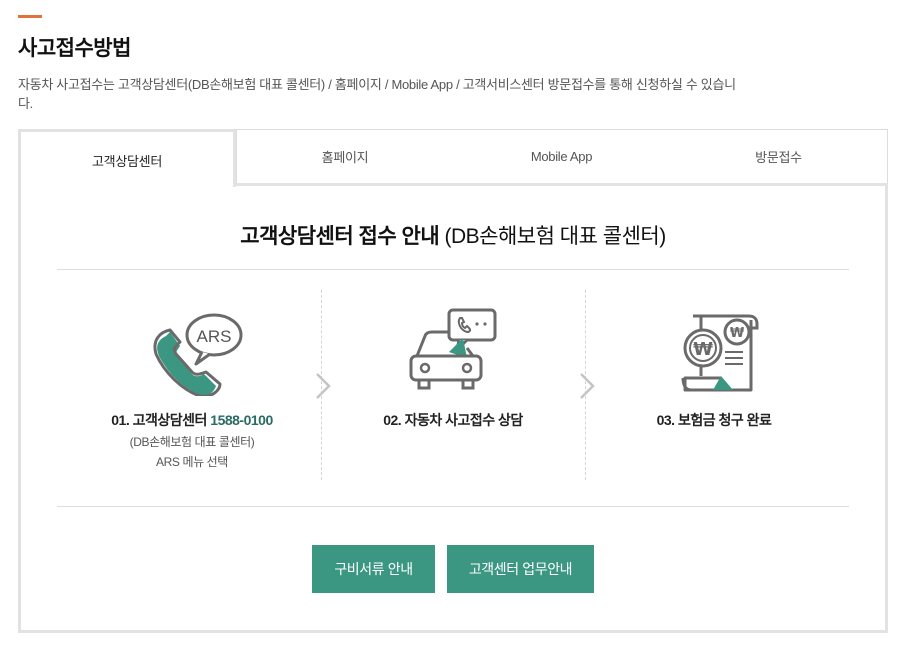  I want to click on step-1-sub-center: (DB손해보험 대표 콜센터), so click(192, 442).